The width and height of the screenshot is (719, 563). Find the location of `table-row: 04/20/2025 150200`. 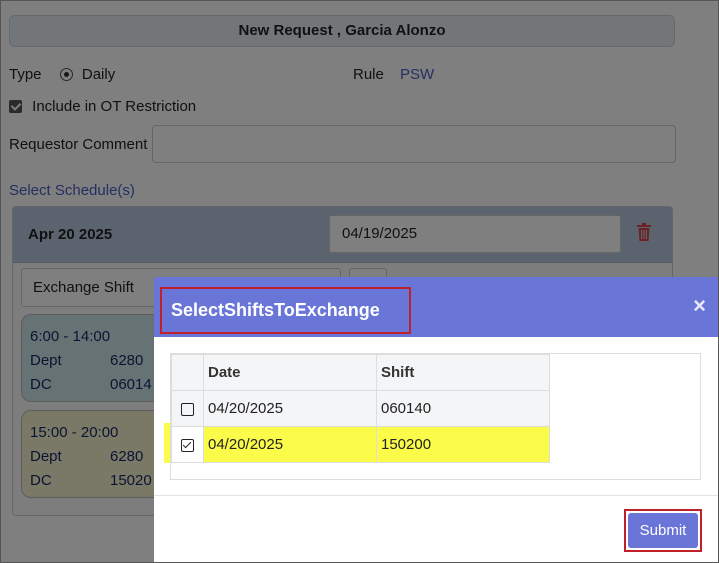

table-row: 04/20/2025 150200 is located at coordinates (360, 444).